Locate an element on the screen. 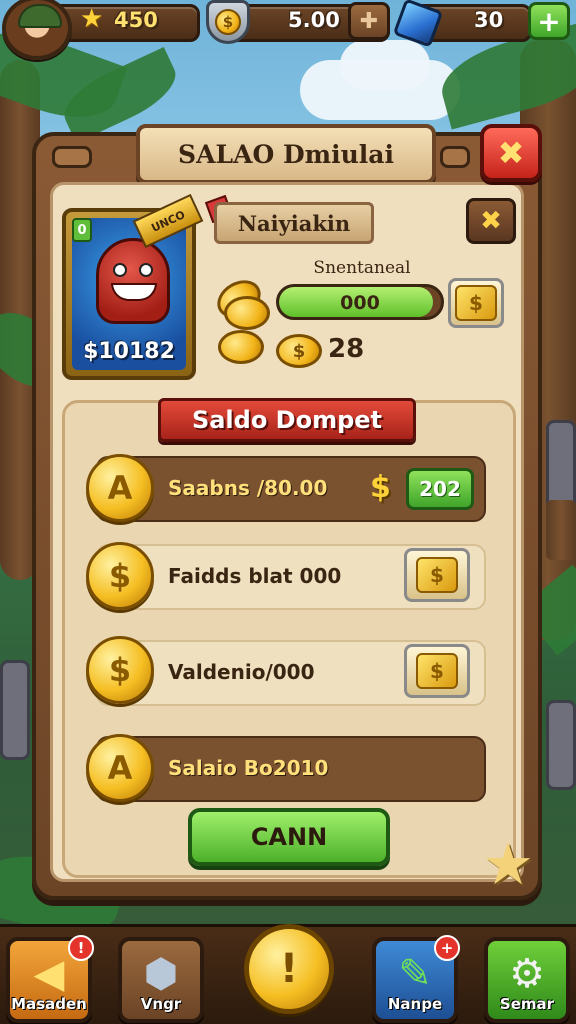 The image size is (576, 1024). close-panel-button: ✖ is located at coordinates (511, 153).